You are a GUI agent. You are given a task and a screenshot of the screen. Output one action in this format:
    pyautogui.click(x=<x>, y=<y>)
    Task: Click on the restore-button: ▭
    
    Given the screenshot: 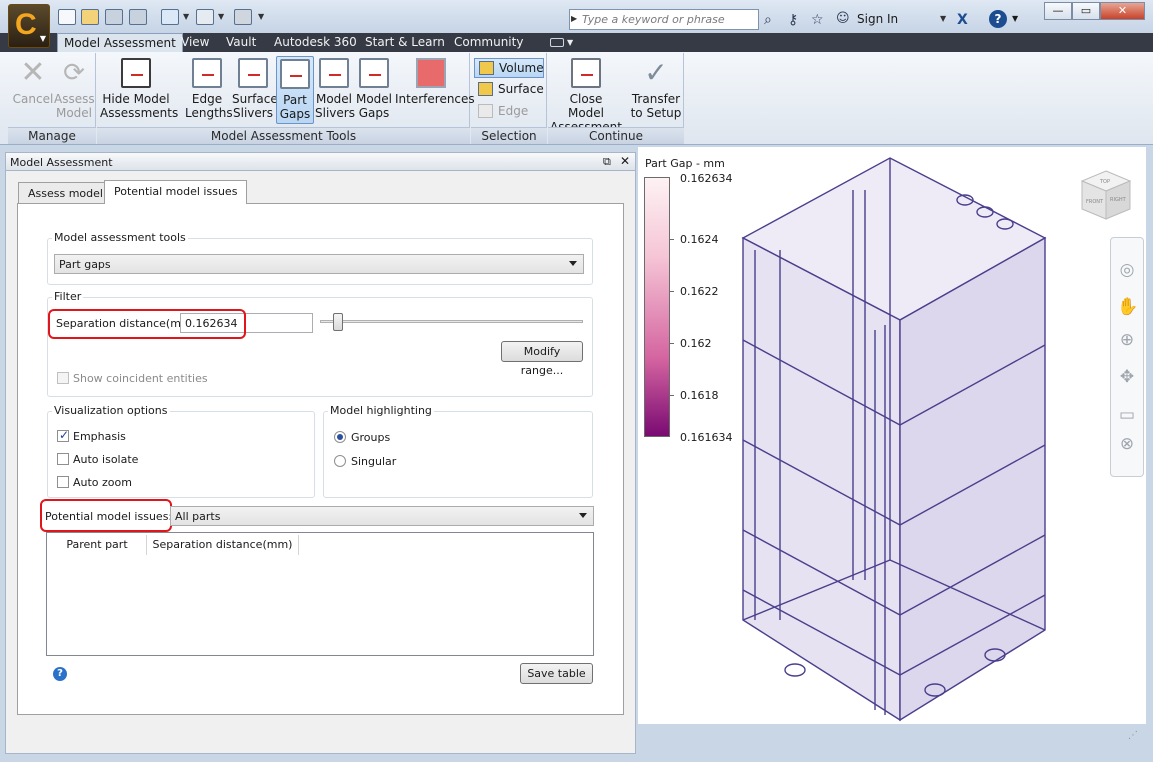 What is the action you would take?
    pyautogui.click(x=1086, y=11)
    